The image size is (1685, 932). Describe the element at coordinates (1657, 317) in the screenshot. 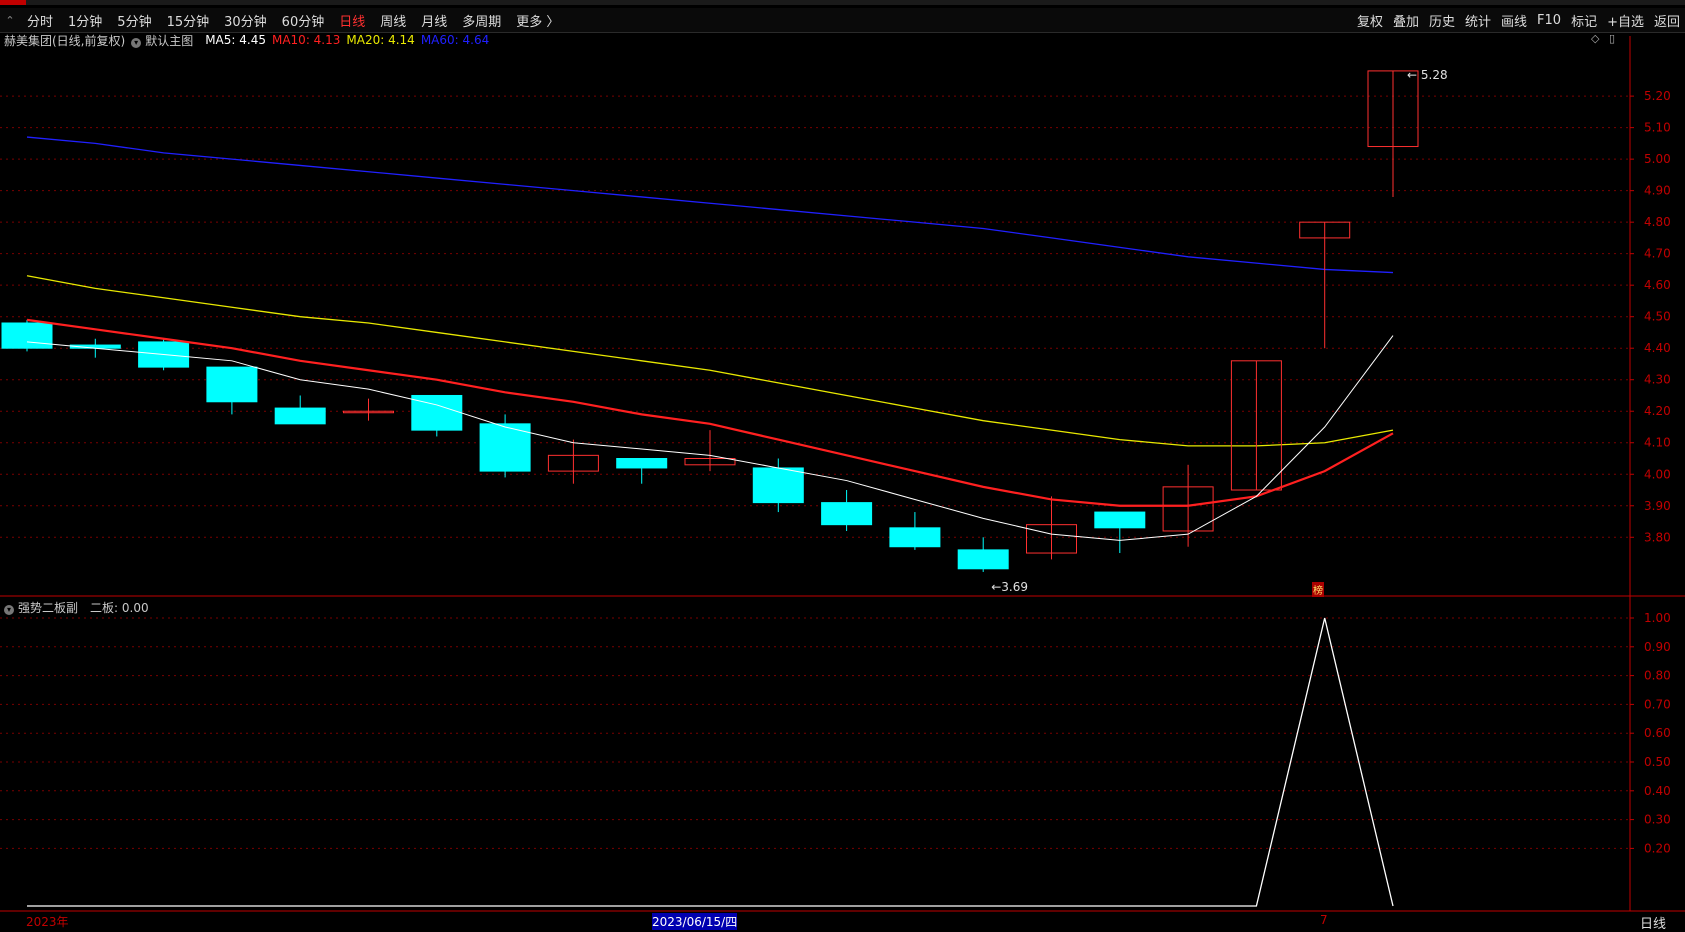

I see `price-tick-label: 4.50` at that location.